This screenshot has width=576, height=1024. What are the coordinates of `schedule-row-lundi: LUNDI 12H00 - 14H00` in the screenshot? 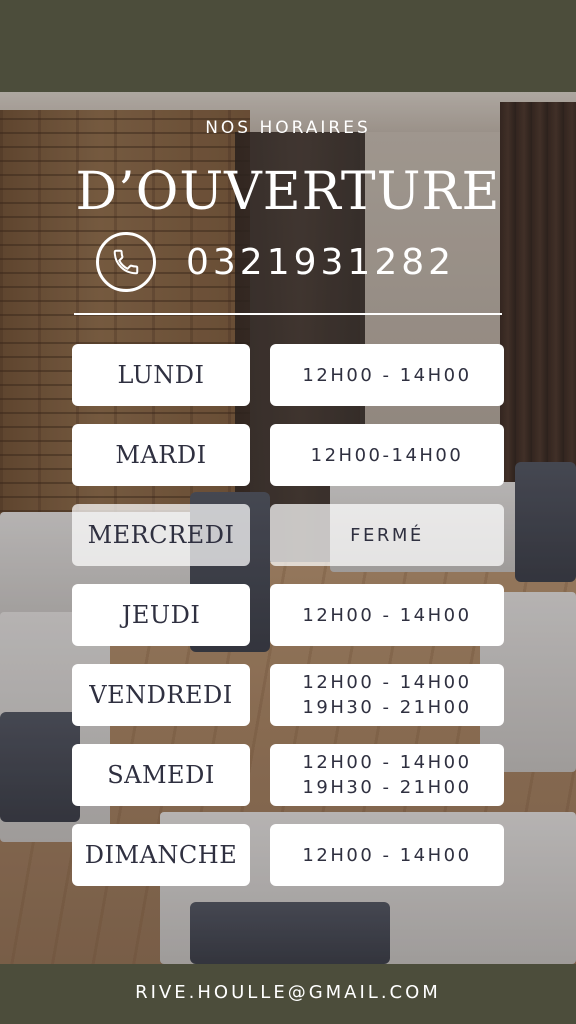 It's located at (288, 375).